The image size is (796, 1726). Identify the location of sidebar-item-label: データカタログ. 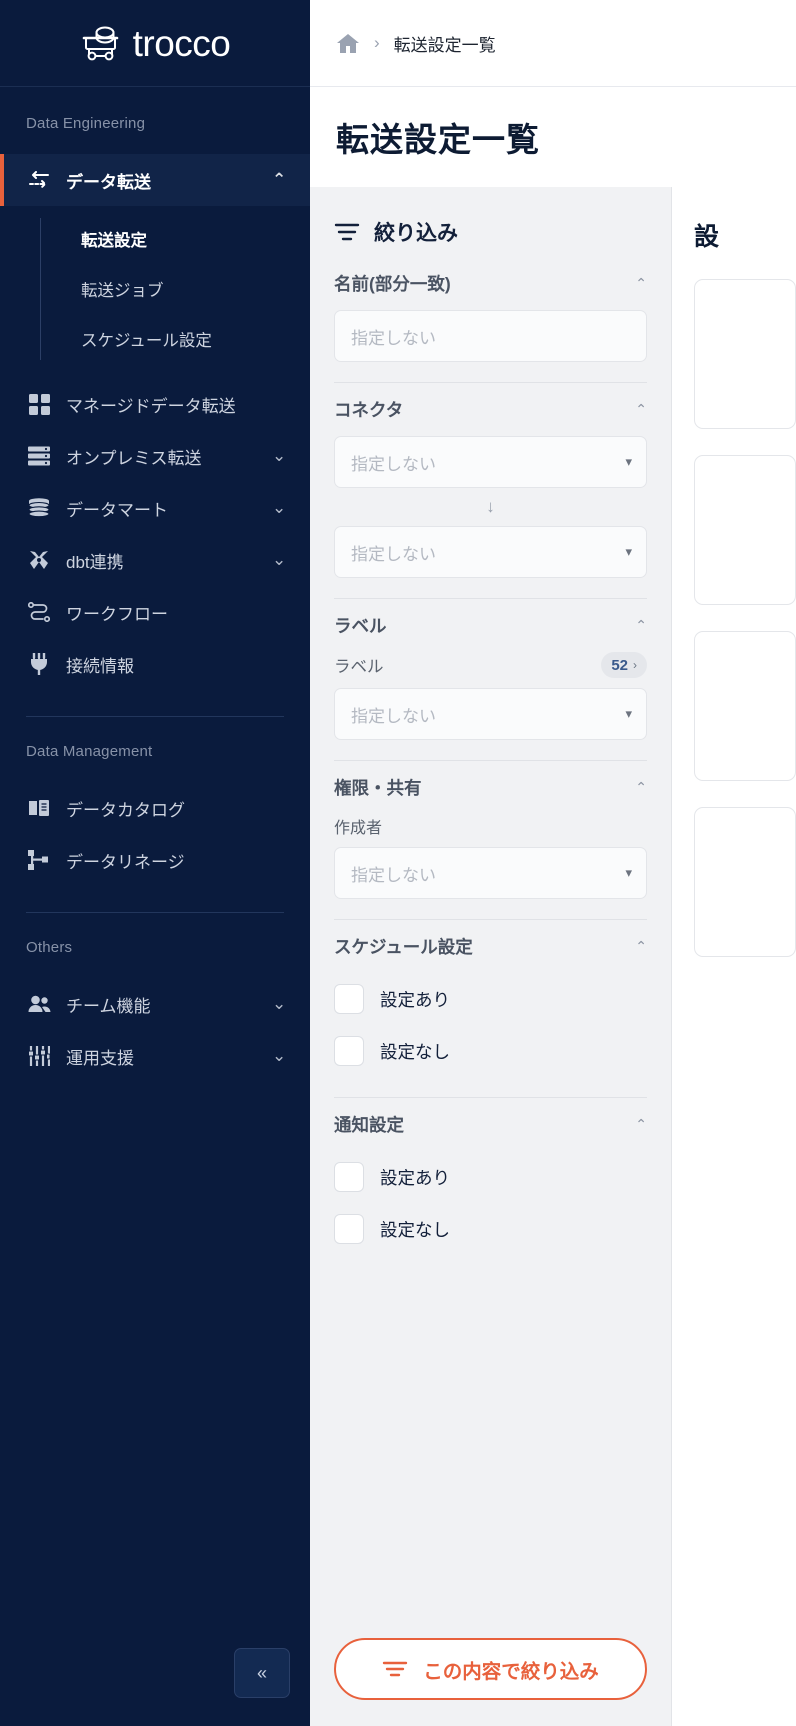
(125, 810).